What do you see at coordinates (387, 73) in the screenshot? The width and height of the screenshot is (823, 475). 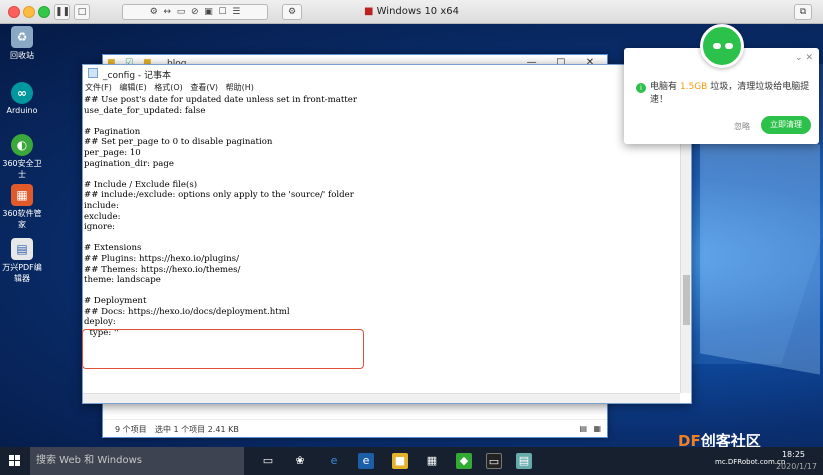 I see `notepad-titlebar: _config - 记事本 —` at bounding box center [387, 73].